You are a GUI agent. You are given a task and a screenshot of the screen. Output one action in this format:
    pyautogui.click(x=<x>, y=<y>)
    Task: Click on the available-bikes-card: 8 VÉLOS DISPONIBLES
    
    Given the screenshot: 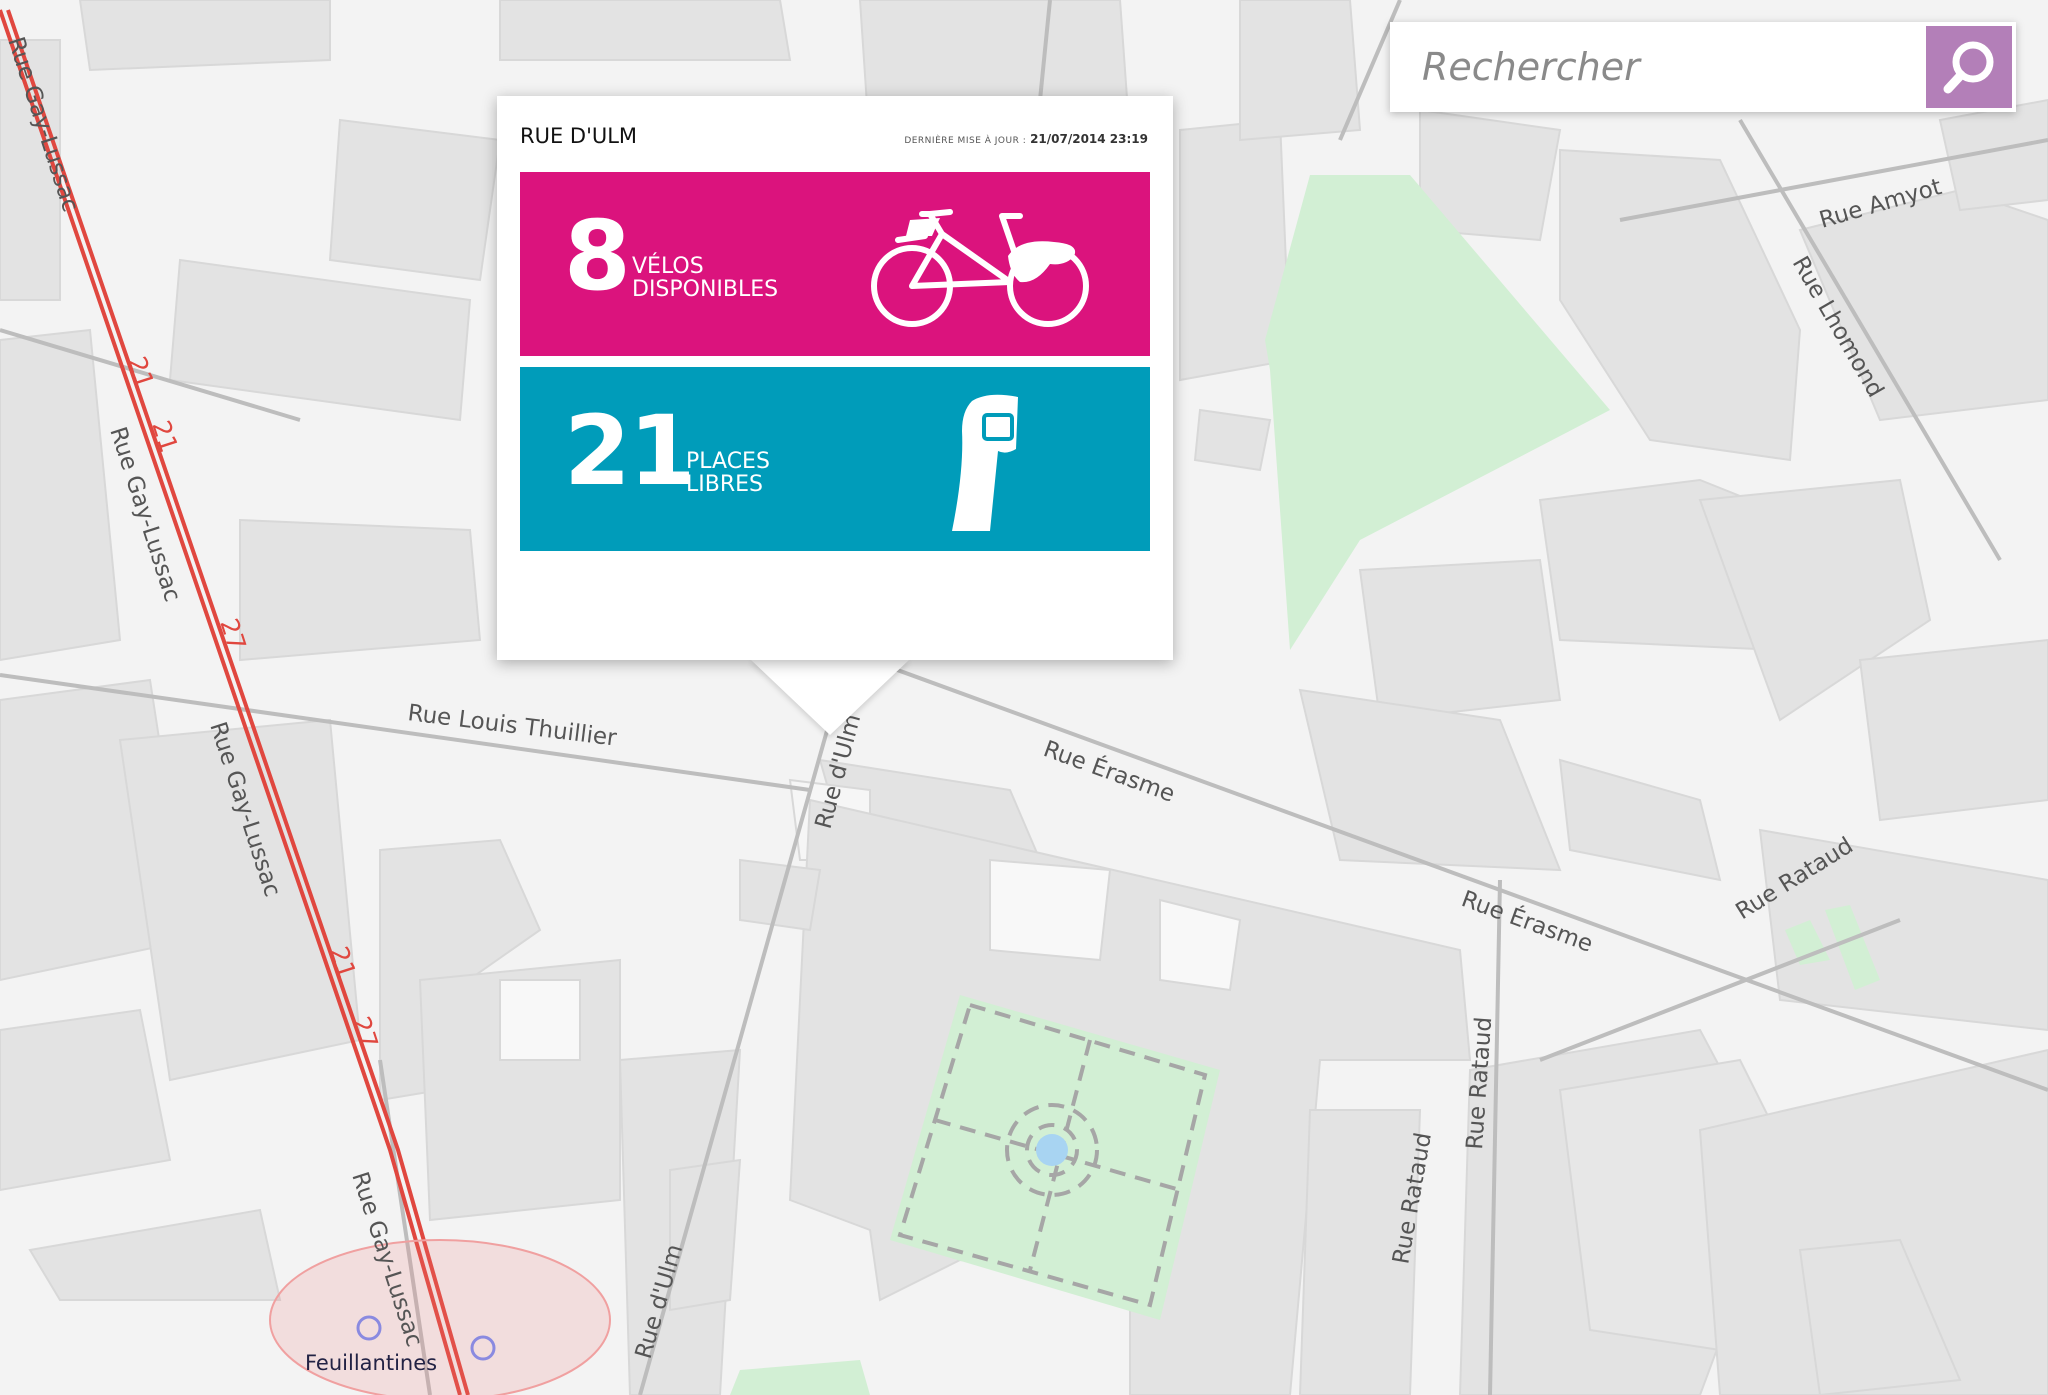 What is the action you would take?
    pyautogui.click(x=835, y=264)
    